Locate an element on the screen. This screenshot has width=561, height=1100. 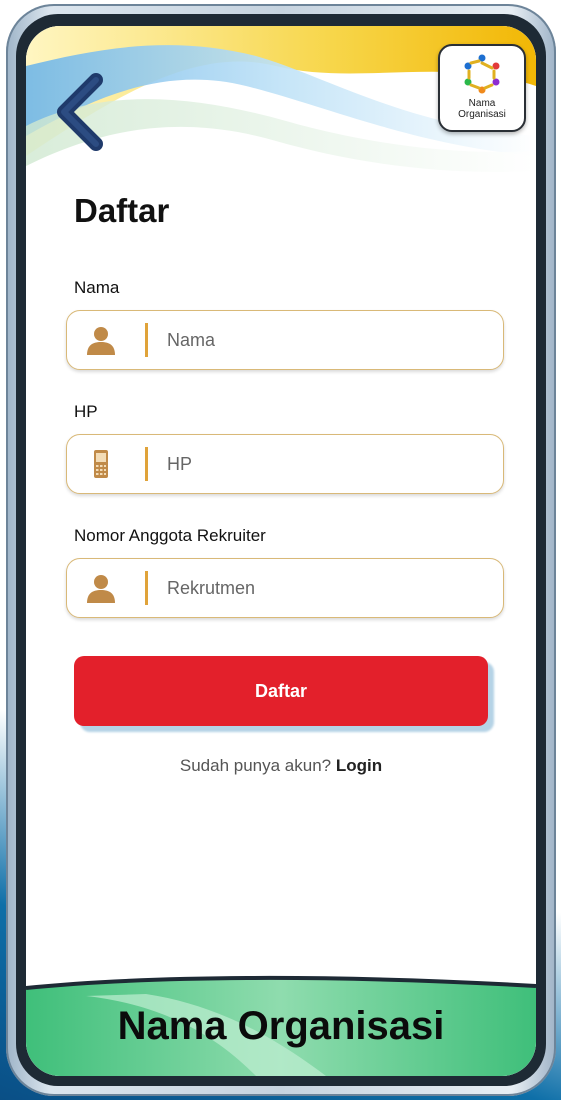
chevron-left-icon is located at coordinates (80, 112).